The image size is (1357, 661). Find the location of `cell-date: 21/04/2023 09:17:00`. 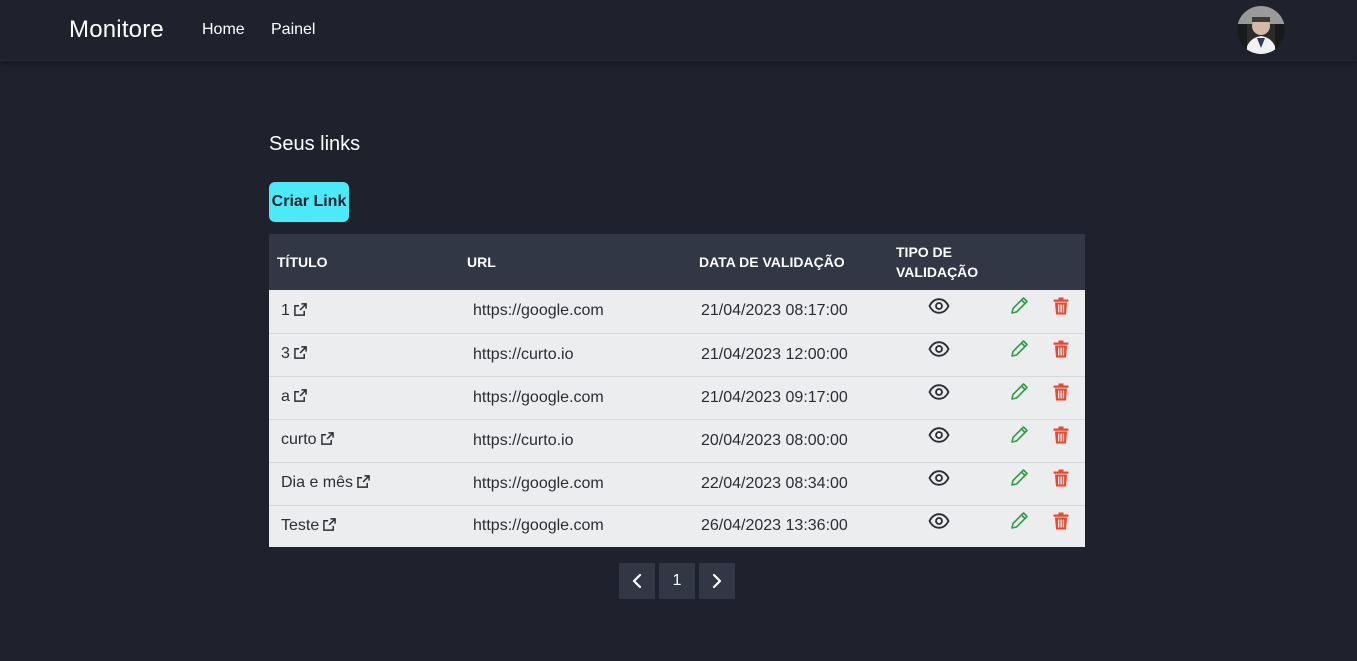

cell-date: 21/04/2023 09:17:00 is located at coordinates (774, 397).